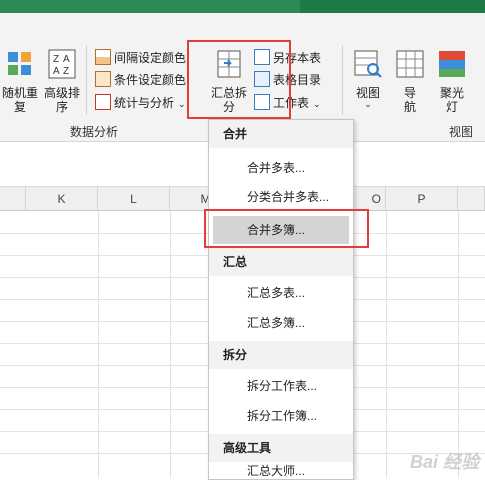 The width and height of the screenshot is (485, 480). What do you see at coordinates (62, 64) in the screenshot?
I see `sort-az-icon: Z A A Z` at bounding box center [62, 64].